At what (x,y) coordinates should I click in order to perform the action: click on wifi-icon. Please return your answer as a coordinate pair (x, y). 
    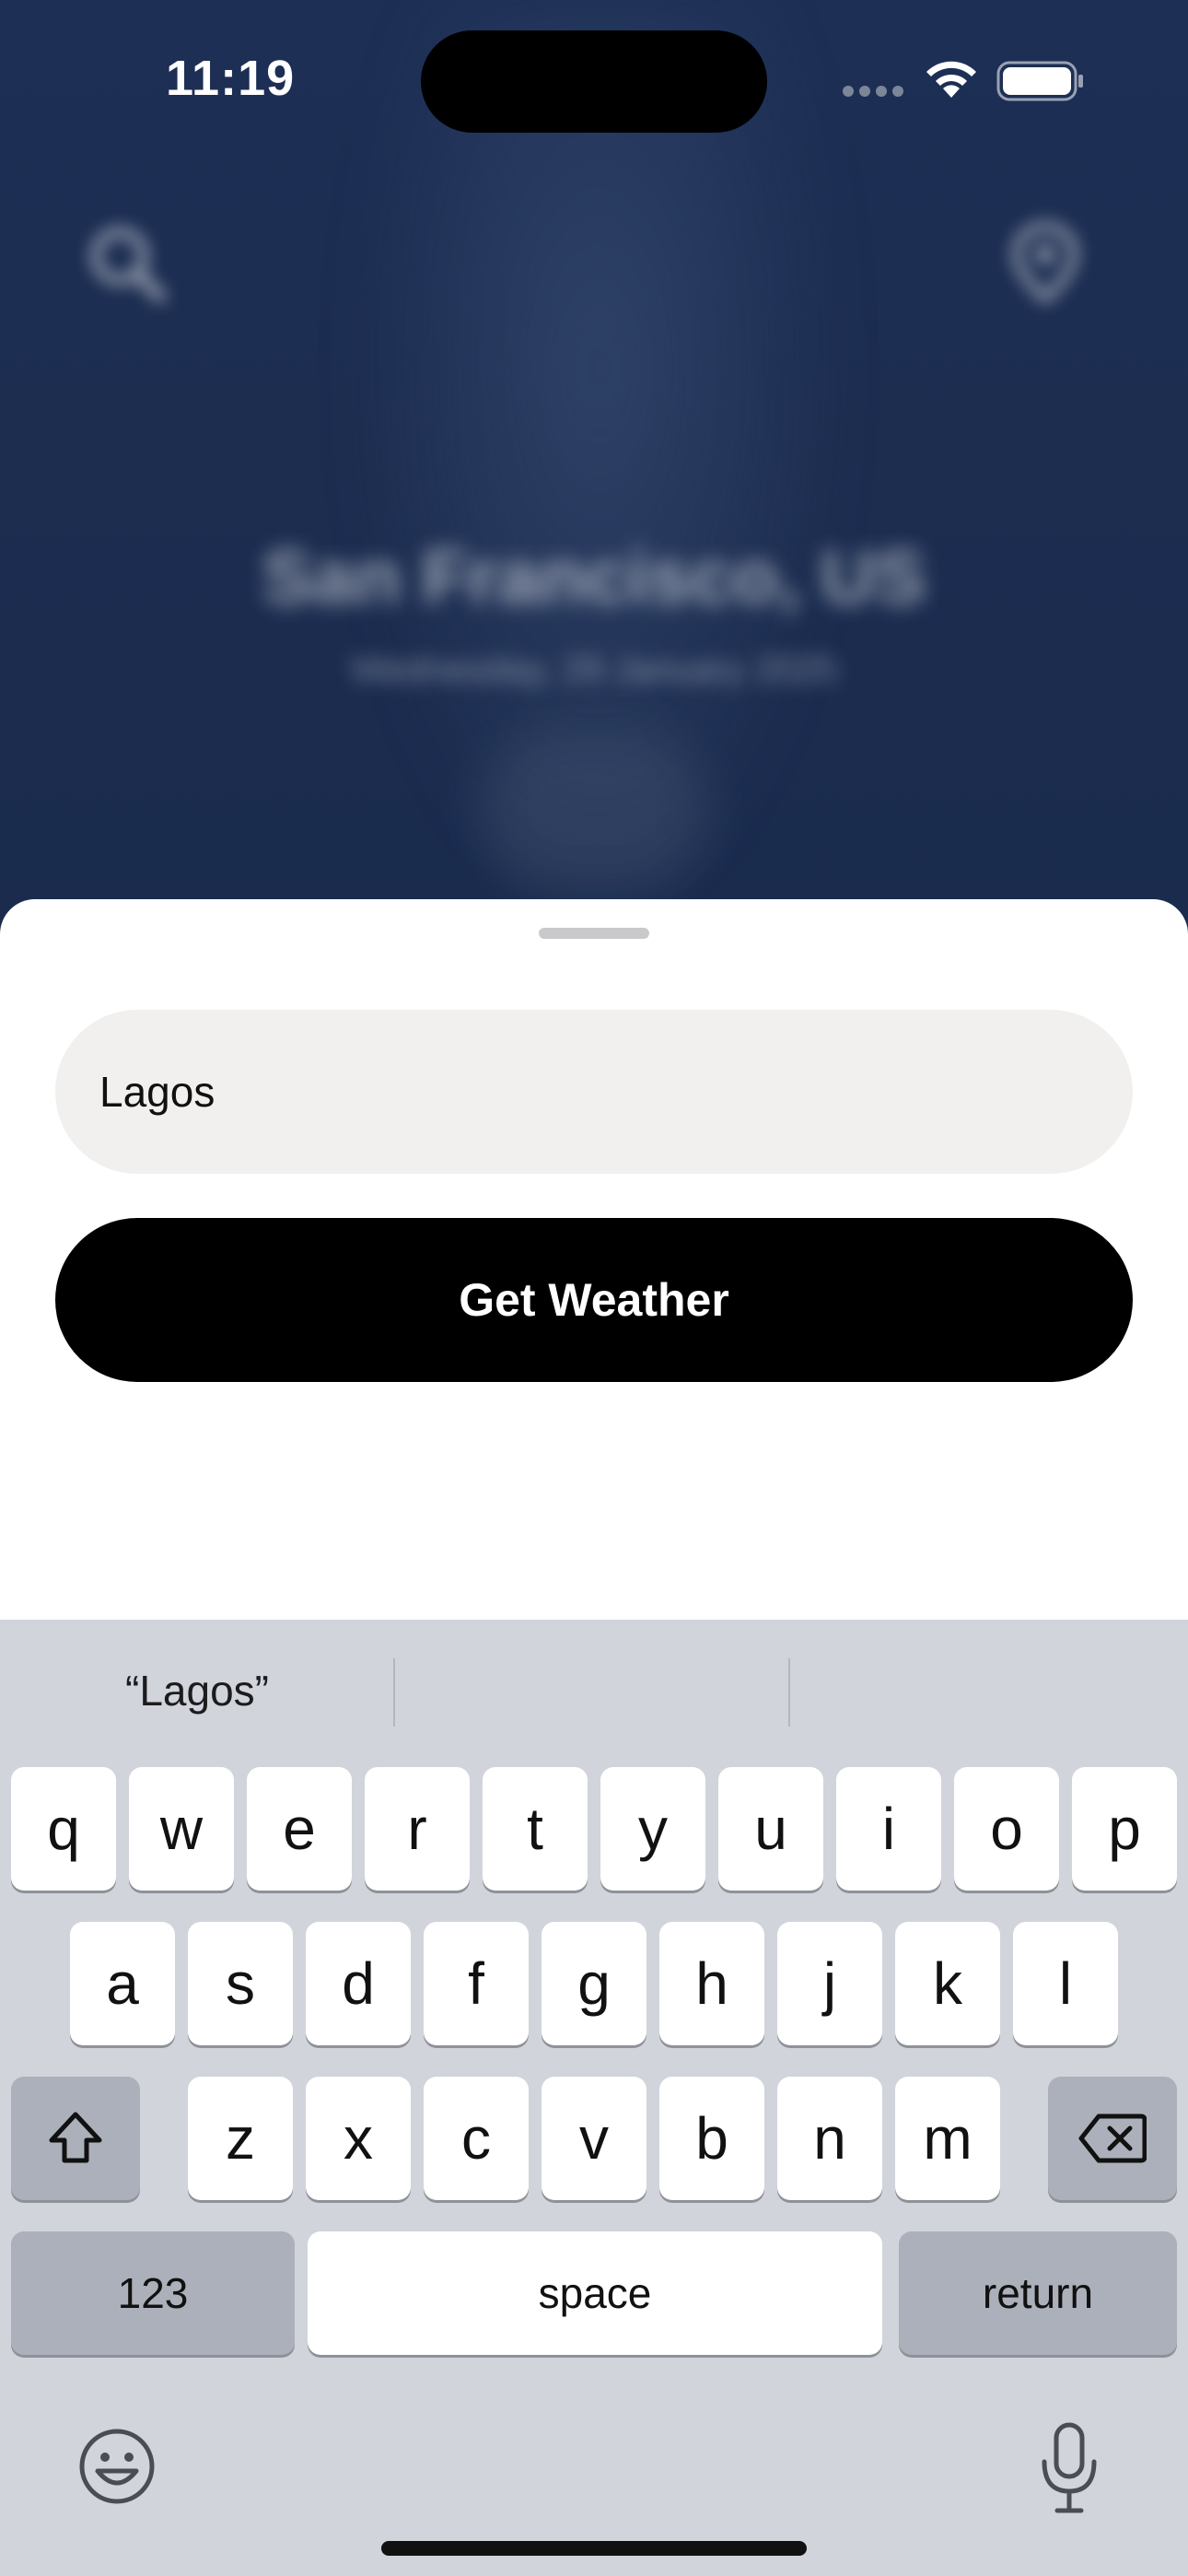
    Looking at the image, I should click on (951, 79).